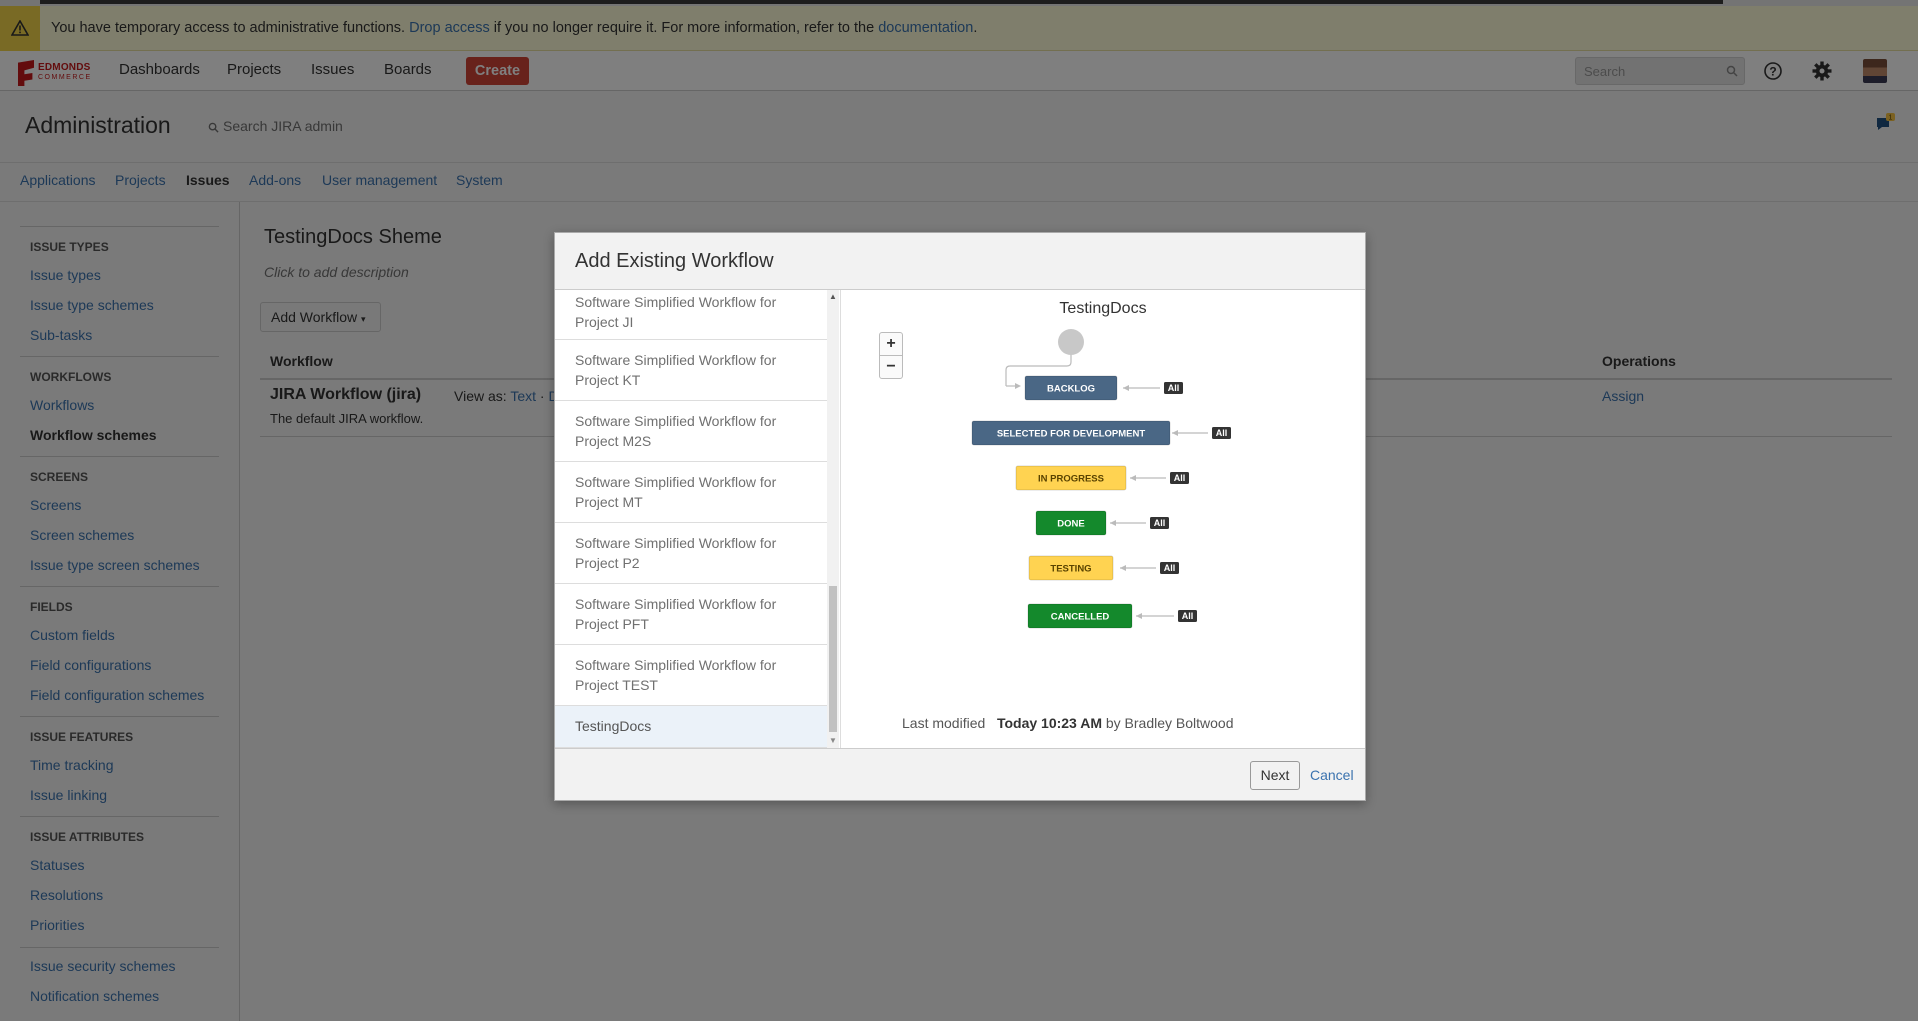 The image size is (1918, 1021). What do you see at coordinates (1102, 523) in the screenshot?
I see `status-node-done: DONE All` at bounding box center [1102, 523].